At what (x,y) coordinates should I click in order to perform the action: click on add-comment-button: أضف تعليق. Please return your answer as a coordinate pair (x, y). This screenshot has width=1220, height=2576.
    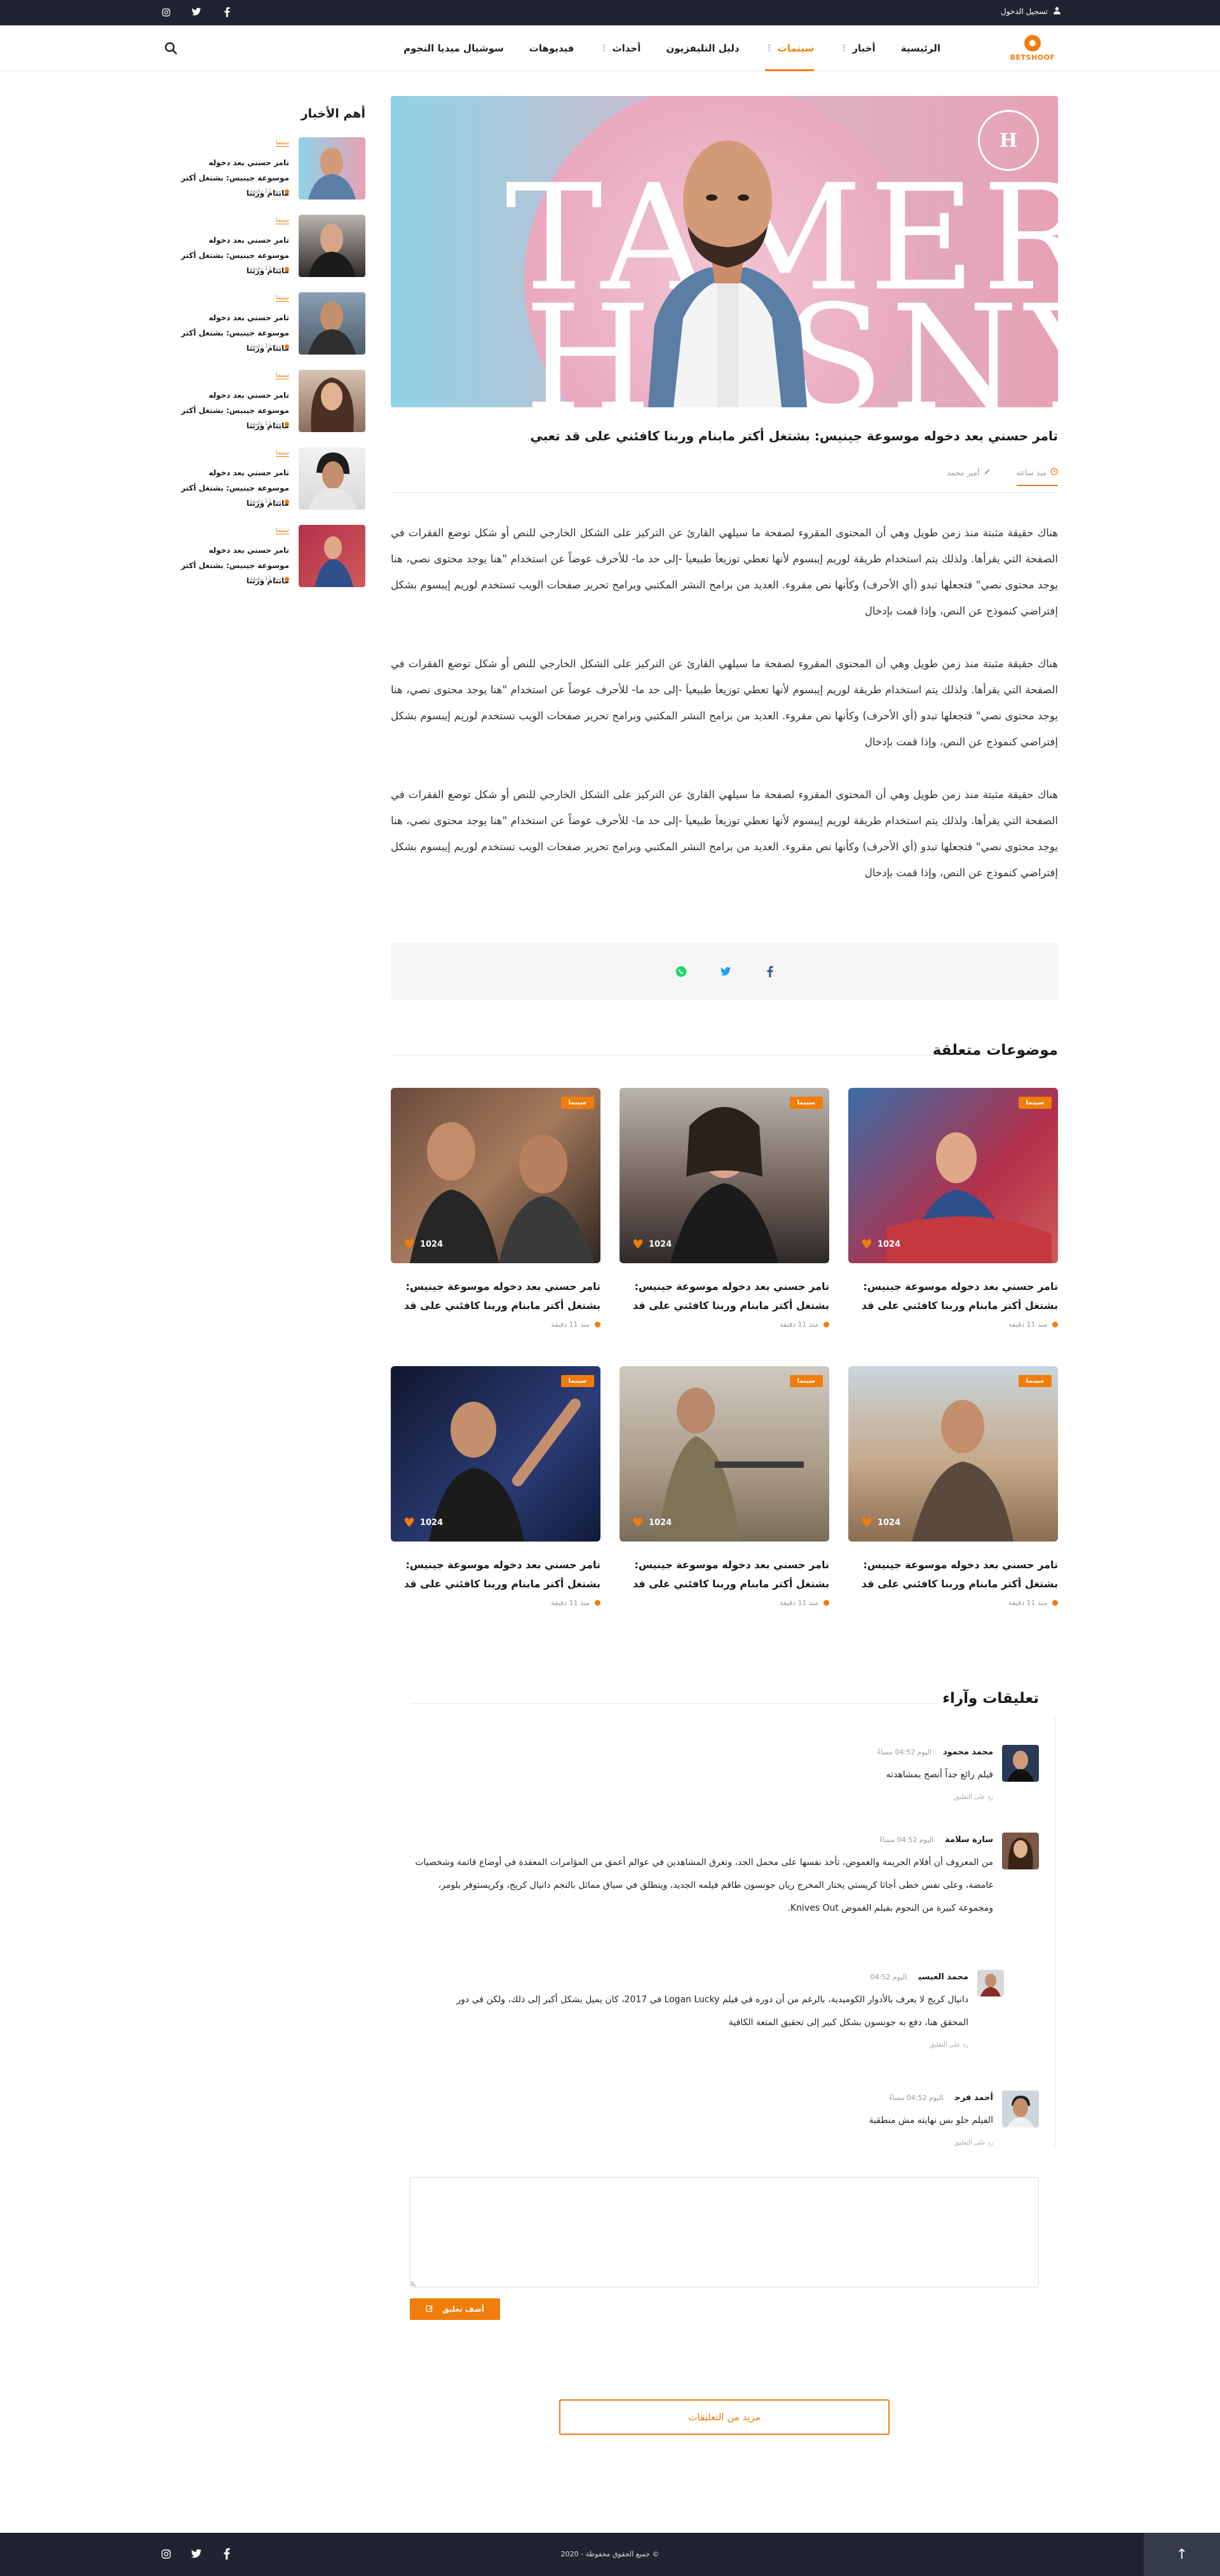
    Looking at the image, I should click on (455, 2309).